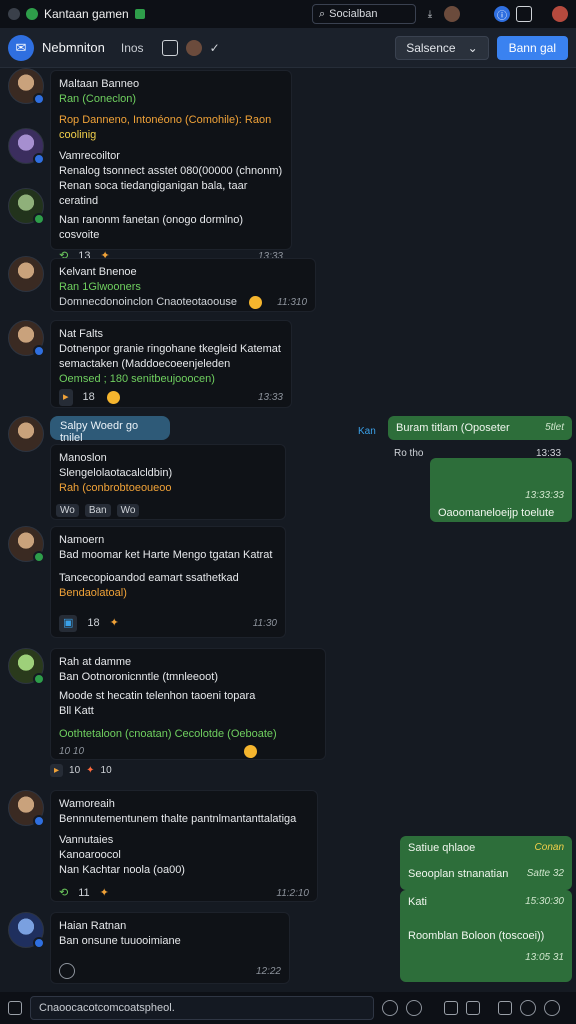 Image resolution: width=576 pixels, height=1024 pixels. What do you see at coordinates (120, 941) in the screenshot?
I see `message-line: Ban onsune tuuooimiane` at bounding box center [120, 941].